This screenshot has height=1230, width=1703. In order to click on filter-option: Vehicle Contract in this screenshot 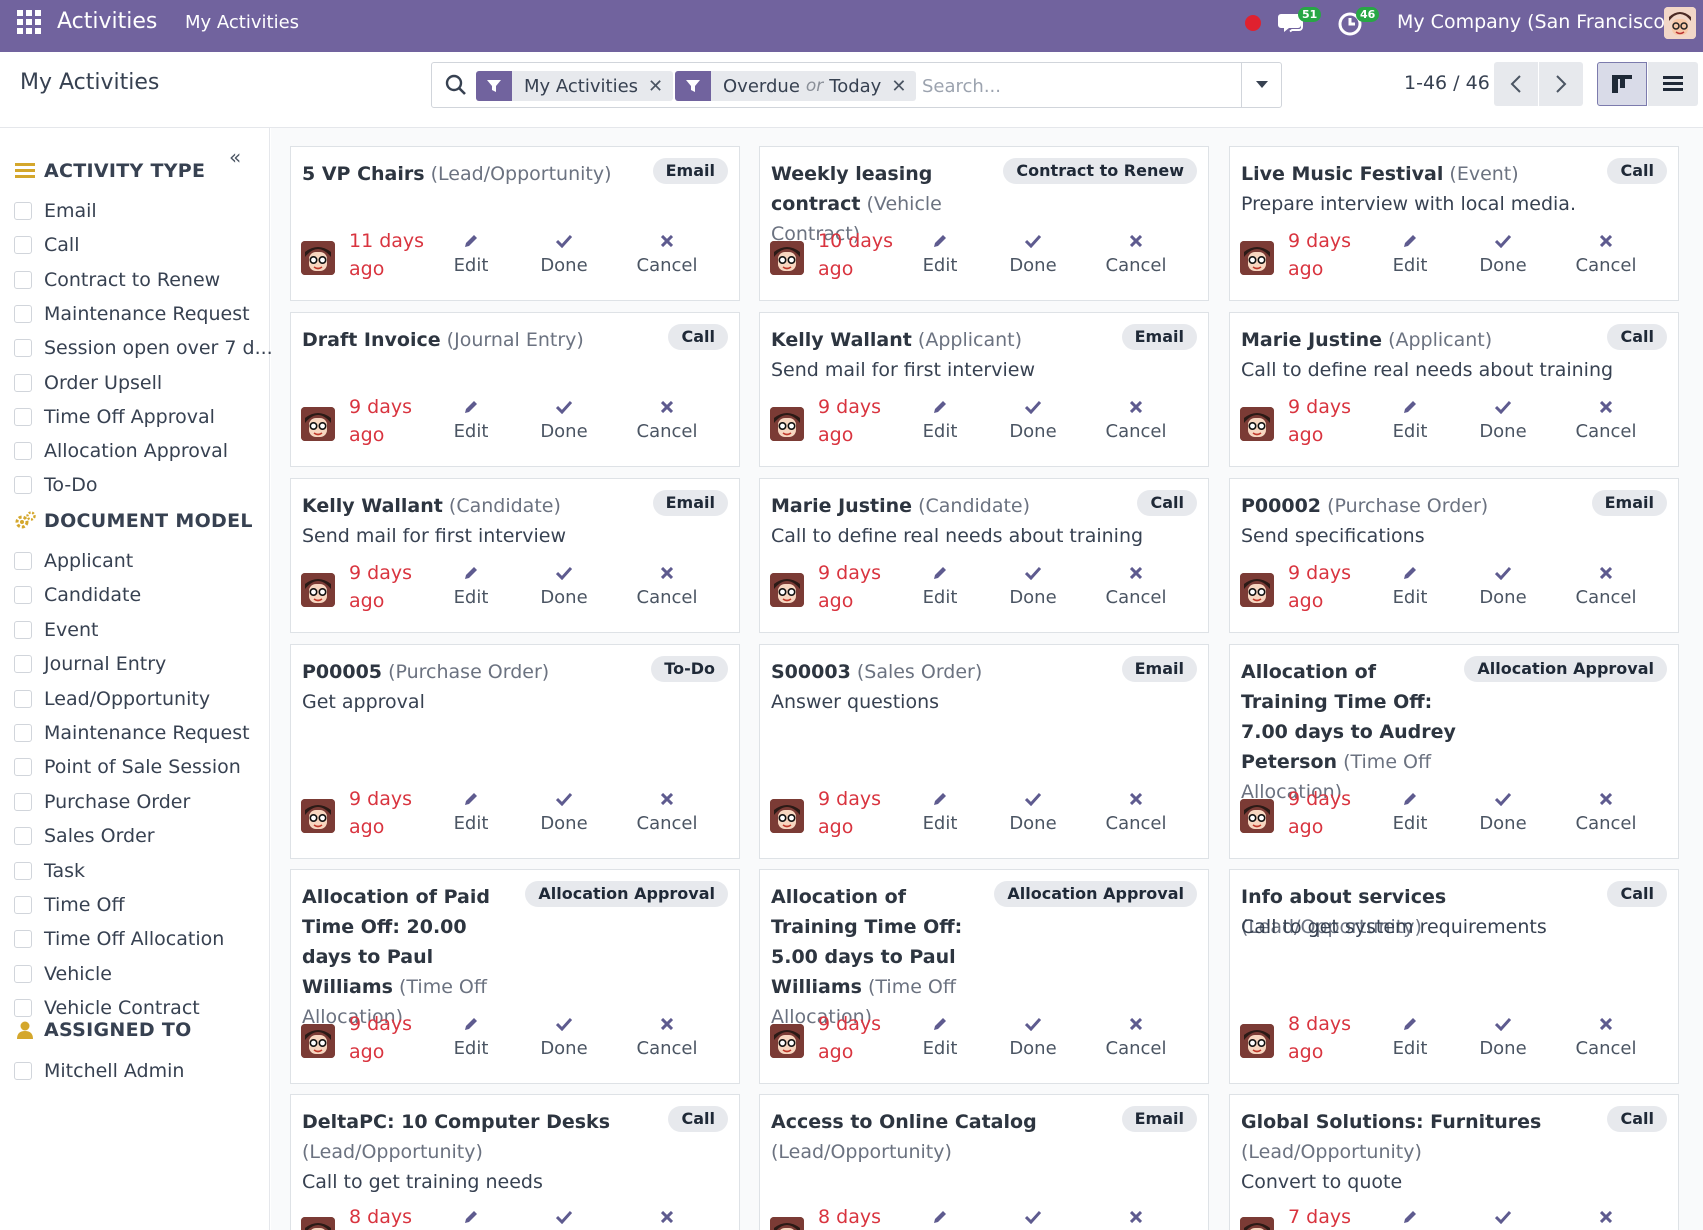, I will do `click(107, 1008)`.